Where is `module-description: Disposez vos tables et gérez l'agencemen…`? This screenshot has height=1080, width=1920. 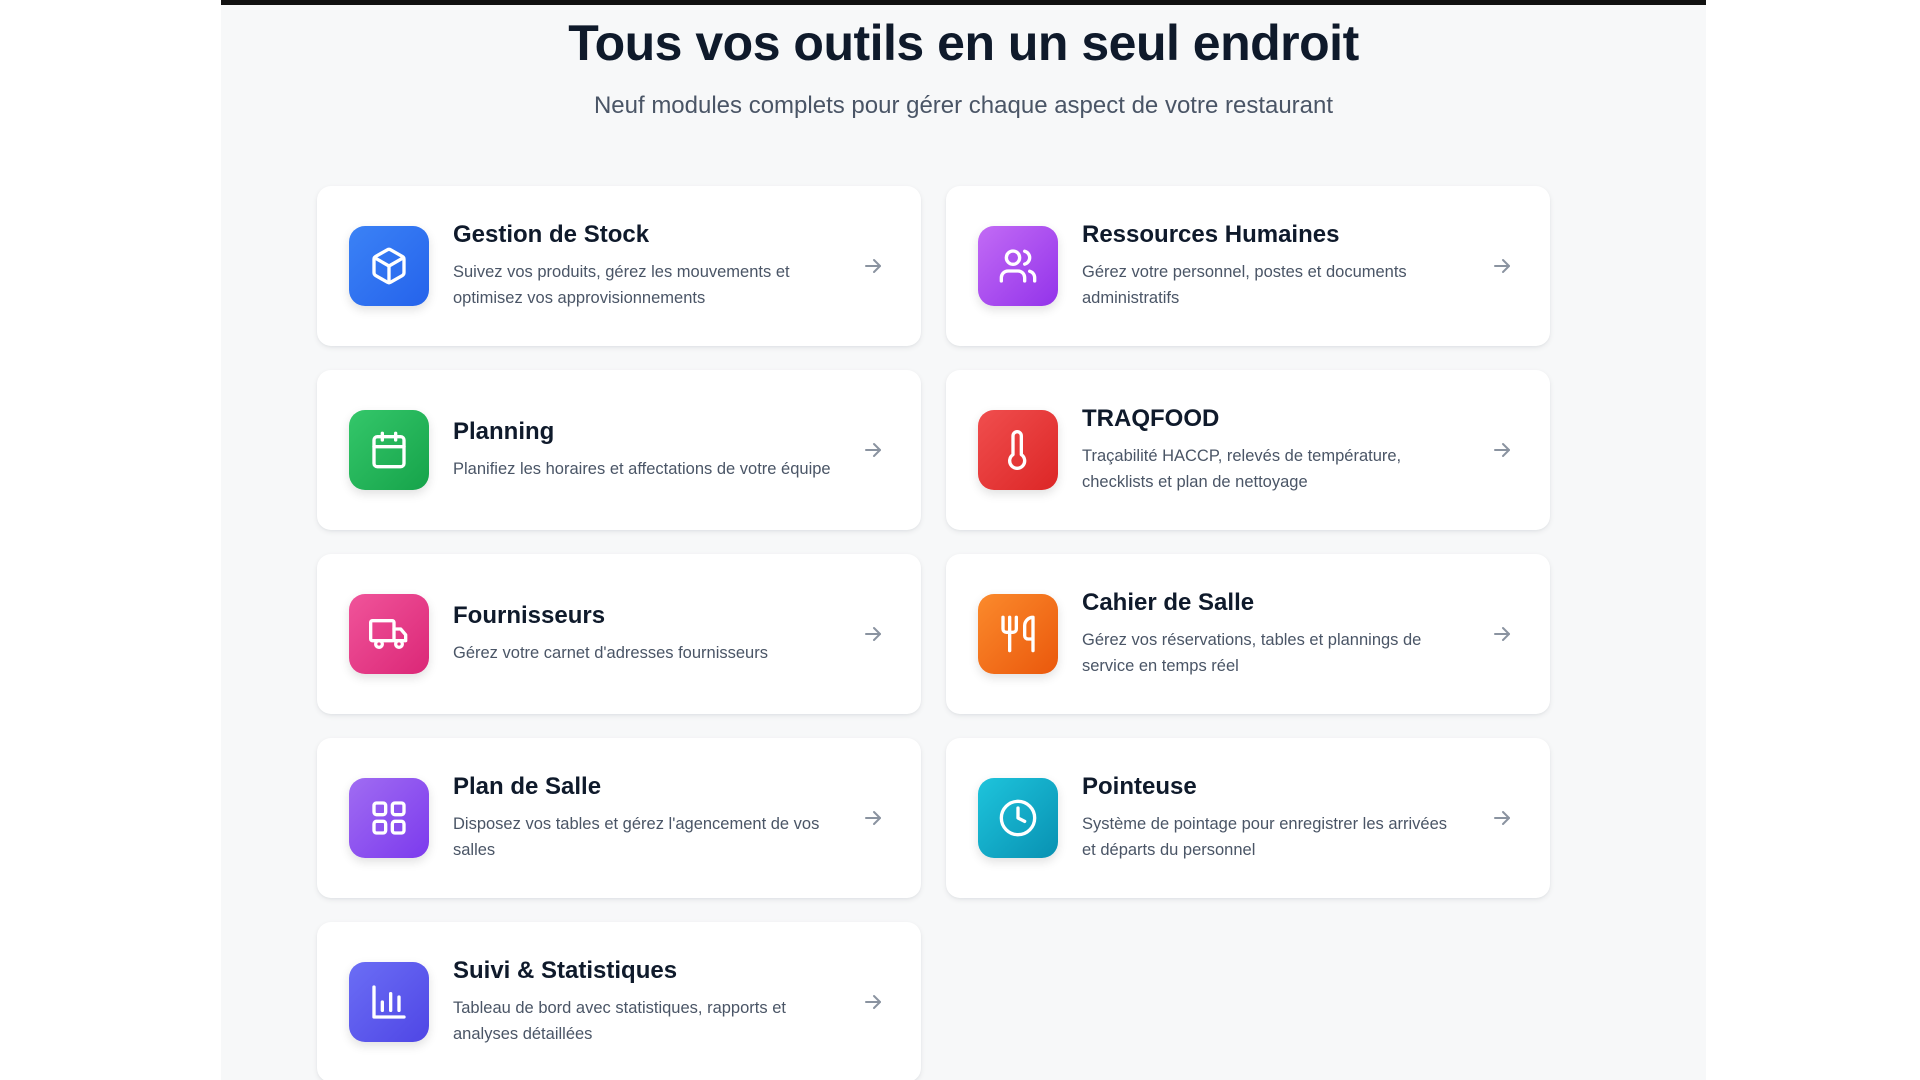 module-description: Disposez vos tables et gérez l'agencemen… is located at coordinates (636, 837).